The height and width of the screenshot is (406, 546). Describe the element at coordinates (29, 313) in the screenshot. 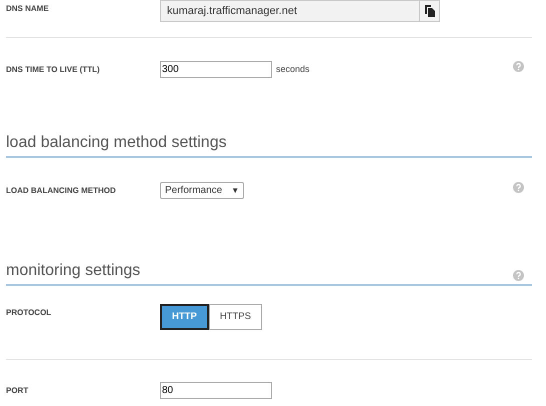

I see `field-label: PROTOCOL` at that location.